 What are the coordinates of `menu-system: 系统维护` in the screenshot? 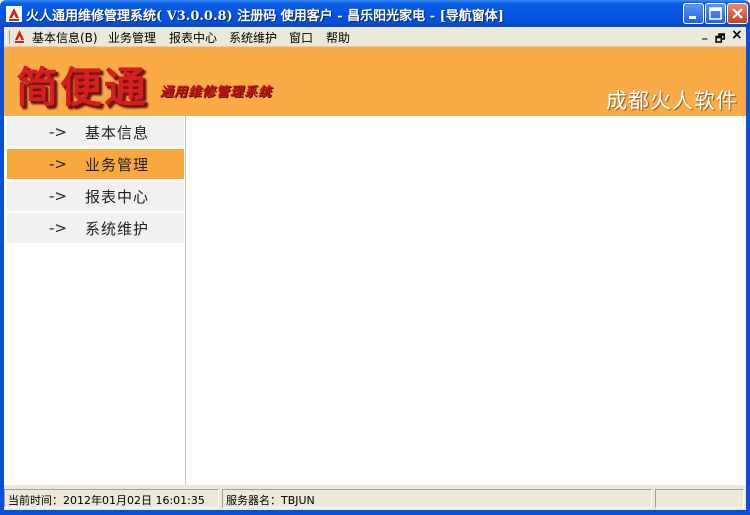 It's located at (253, 37).